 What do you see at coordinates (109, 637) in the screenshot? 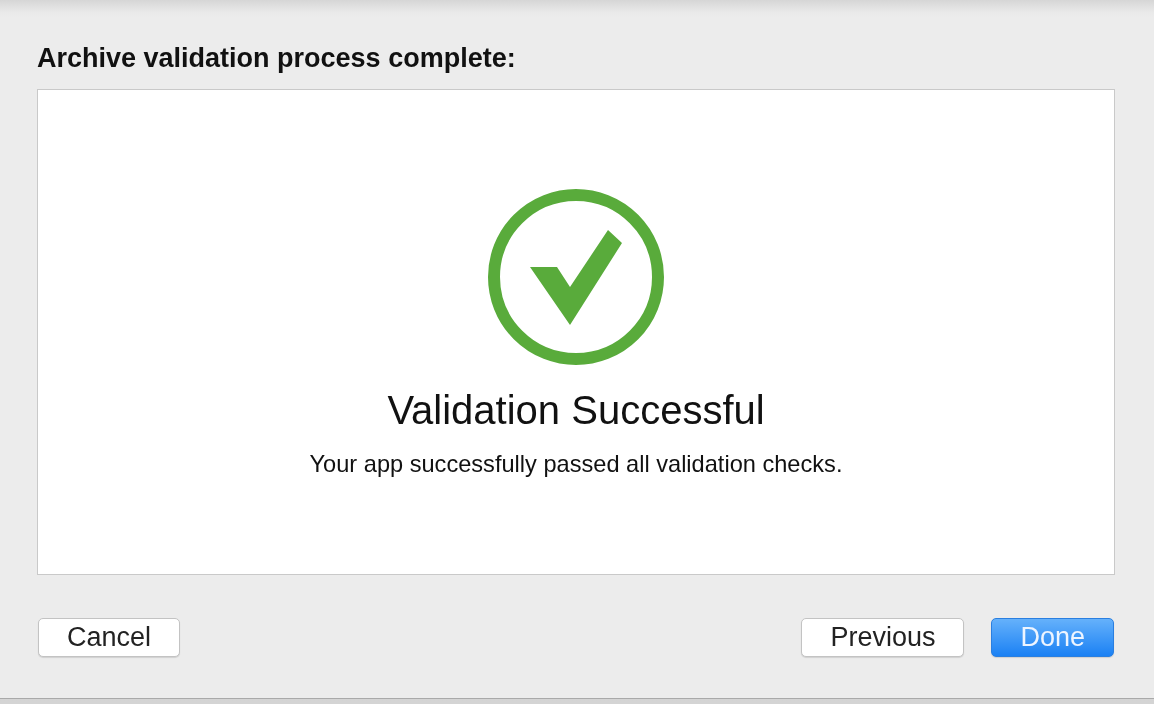
I see `dialog-button: Cancel` at bounding box center [109, 637].